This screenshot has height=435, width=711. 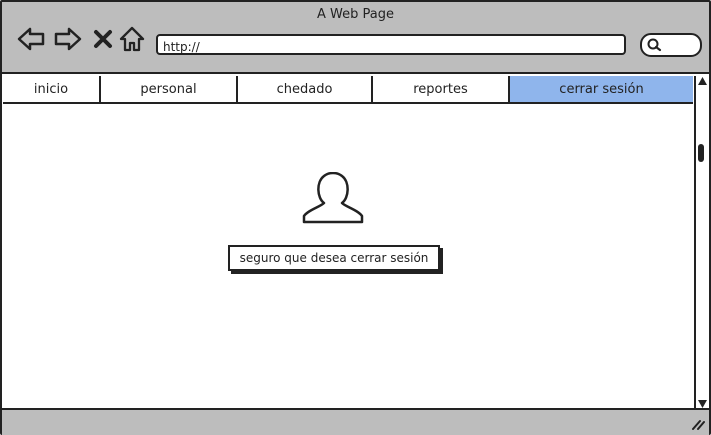 I want to click on home-icon, so click(x=132, y=39).